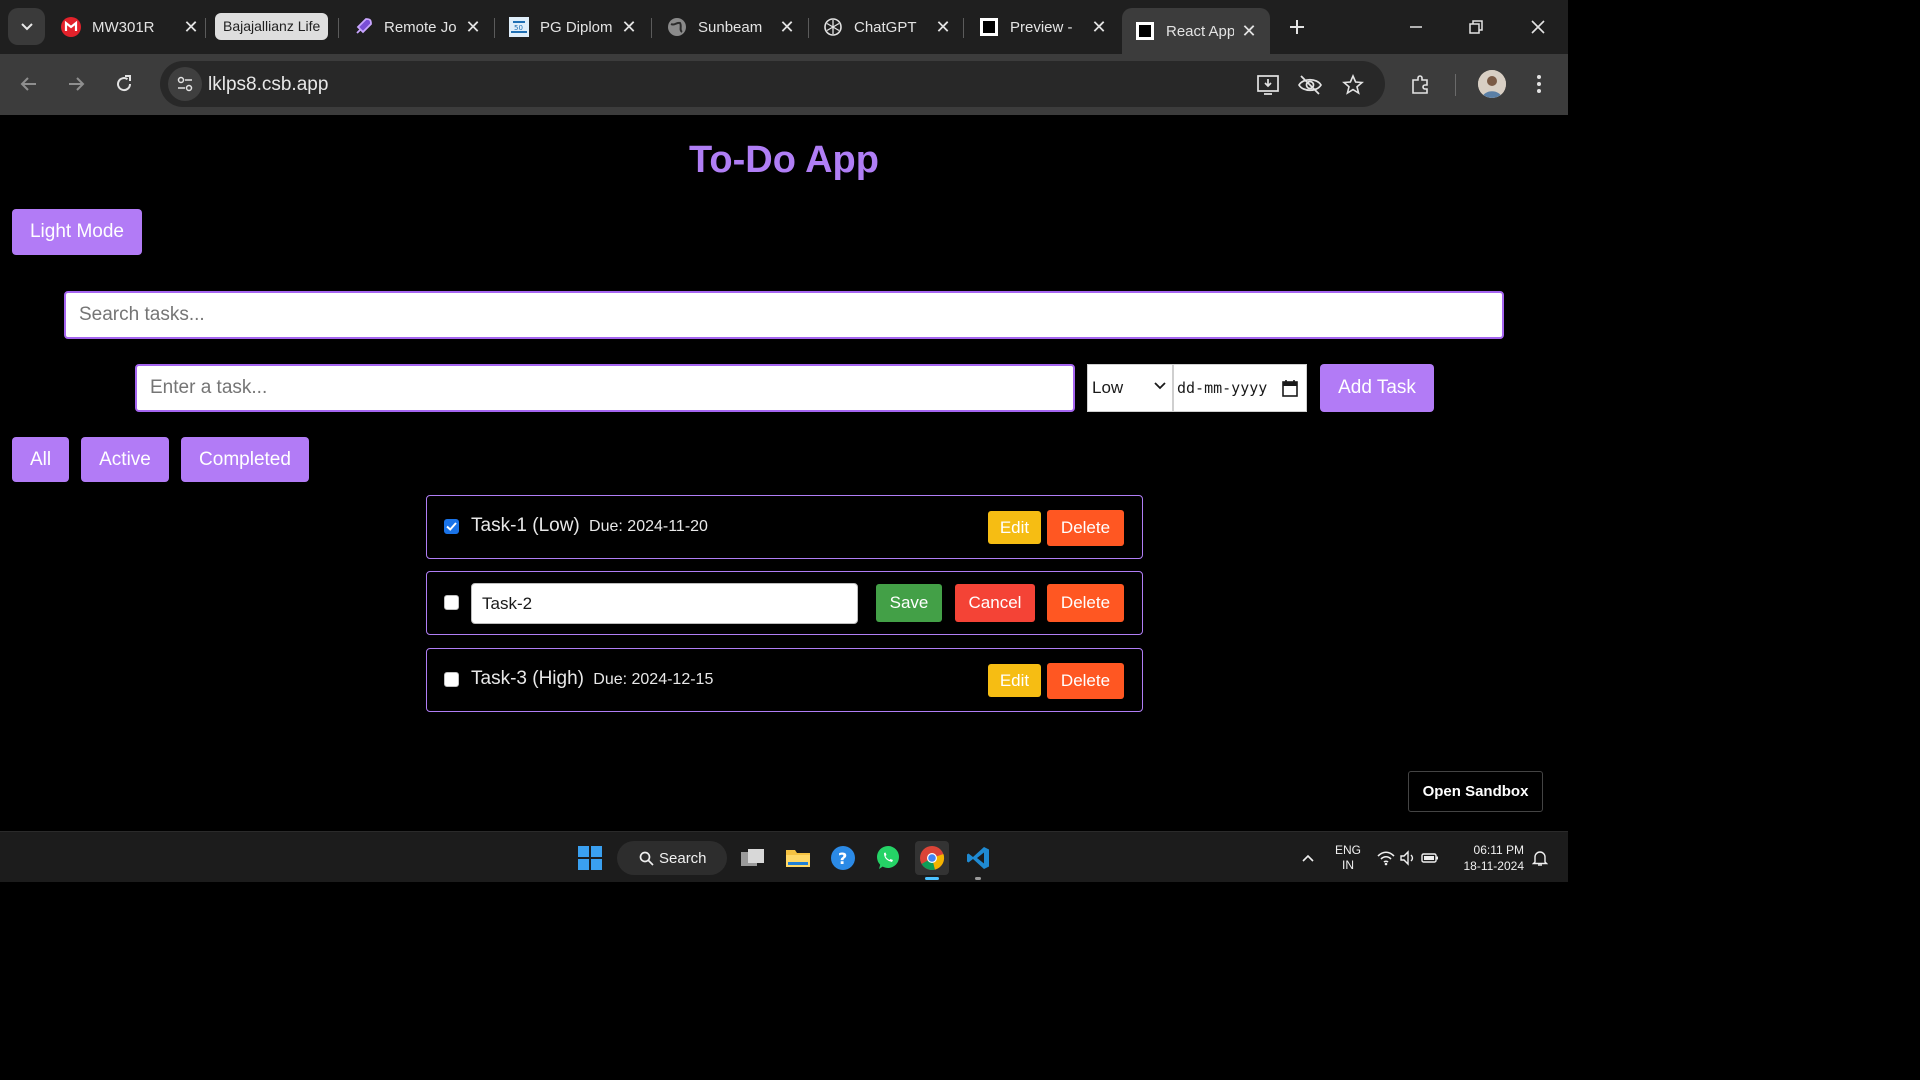  Describe the element at coordinates (1297, 27) in the screenshot. I see `new-tab-button` at that location.